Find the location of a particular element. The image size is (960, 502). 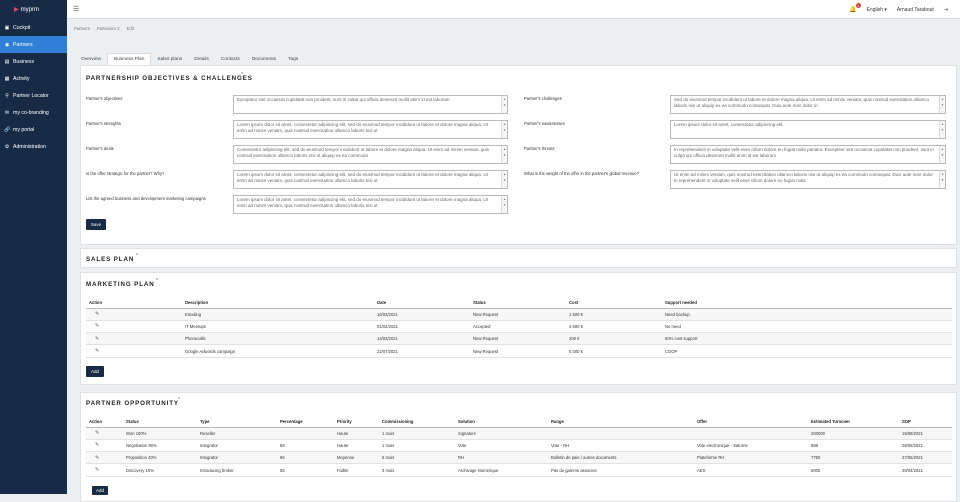

menu-toggle-icon: ☰ is located at coordinates (76, 9).